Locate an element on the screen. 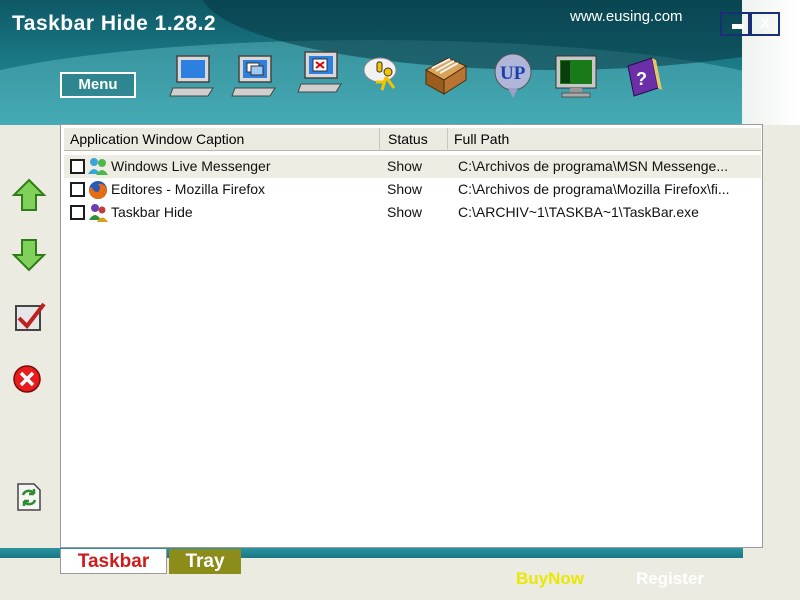 The image size is (800, 600). close-window-icon is located at coordinates (321, 75).